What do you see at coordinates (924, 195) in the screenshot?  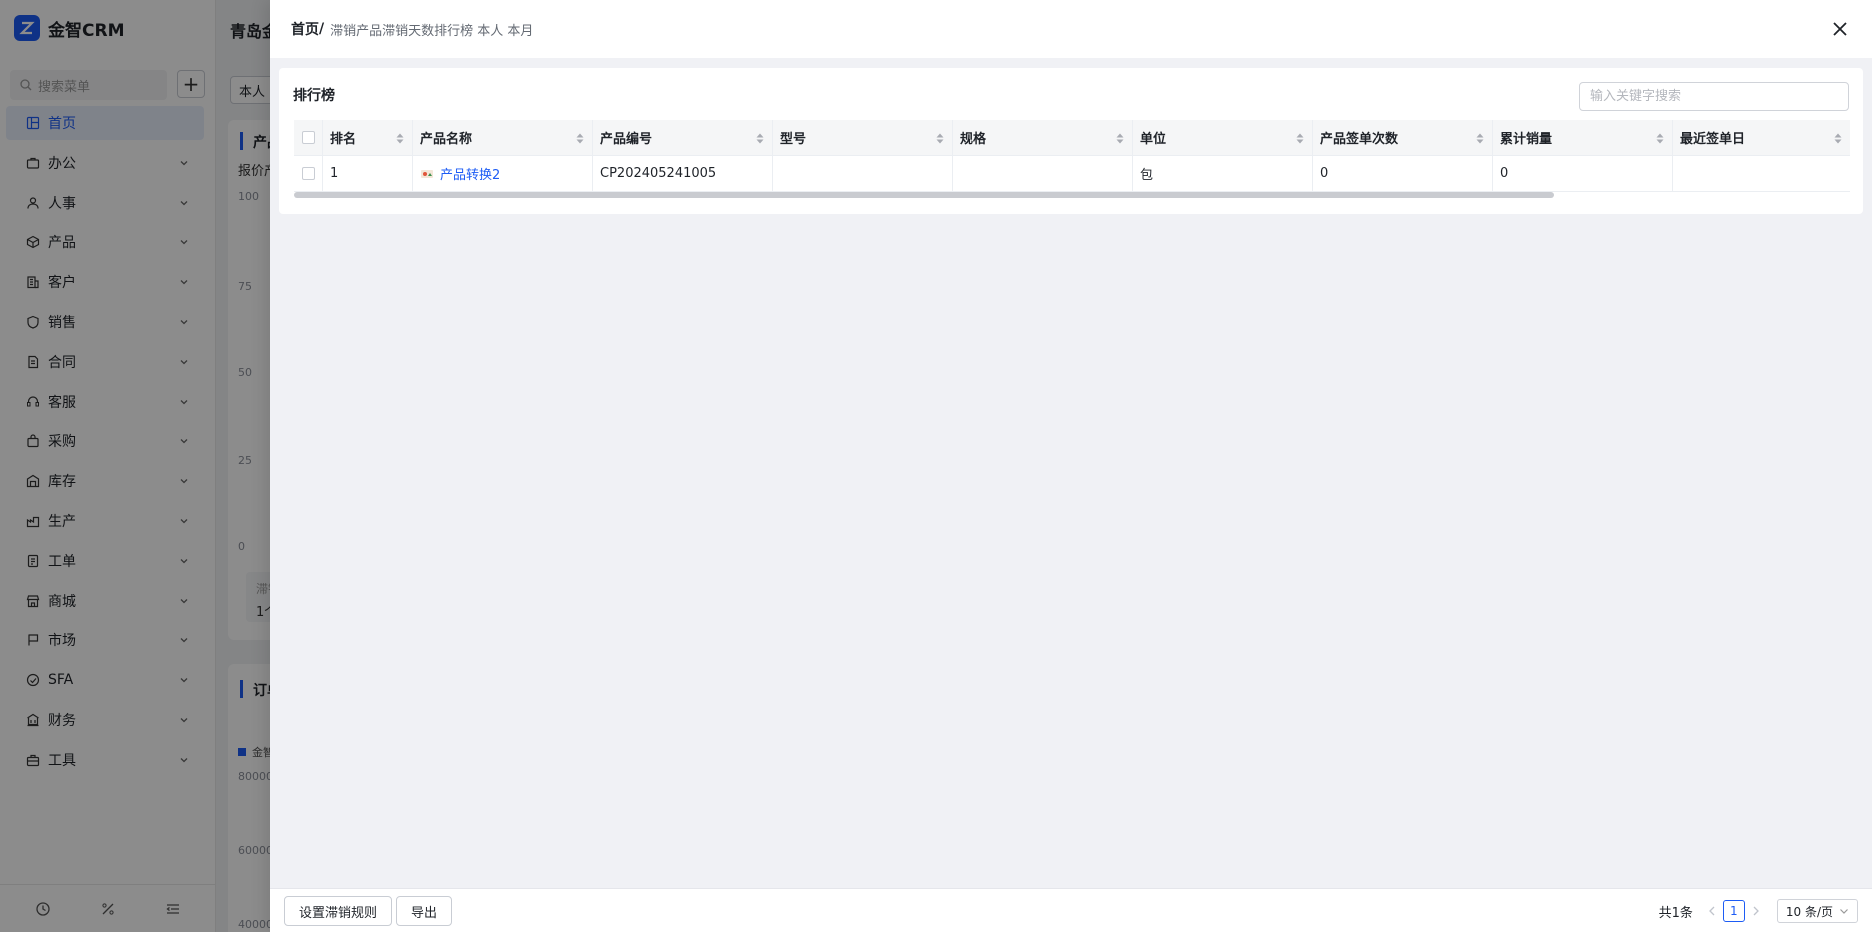 I see `horizontal-scrollbar` at bounding box center [924, 195].